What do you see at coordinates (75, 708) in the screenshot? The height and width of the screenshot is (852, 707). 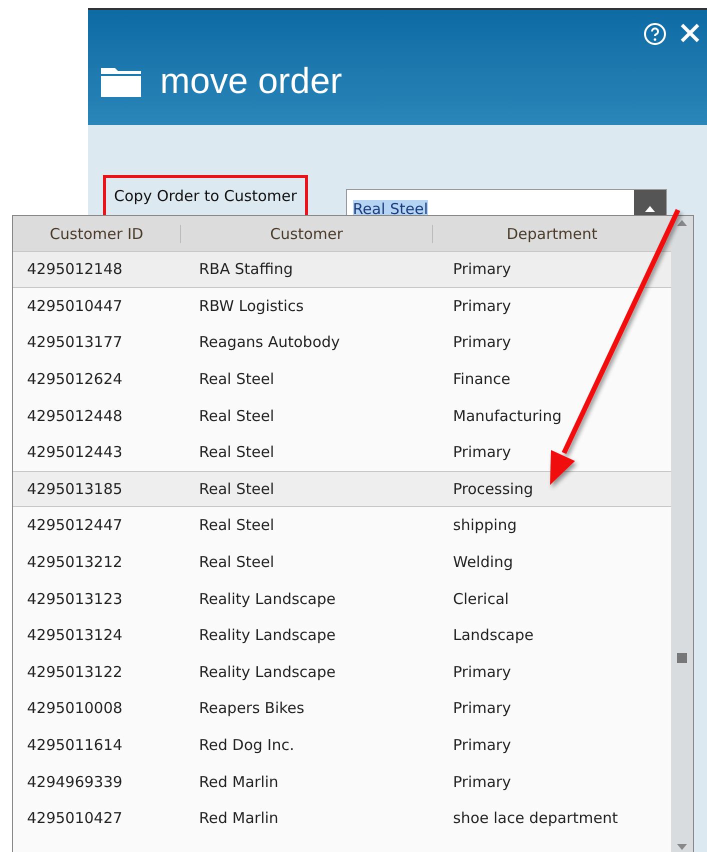 I see `table-cell-text: 4295010008` at bounding box center [75, 708].